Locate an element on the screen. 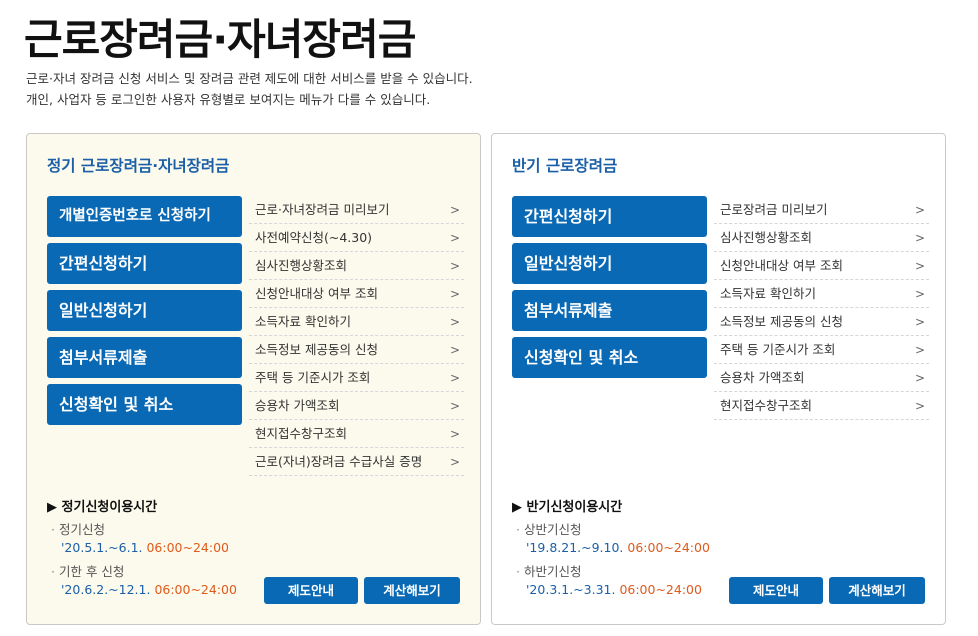  regular-period-title: ▶ 정기신청이용시간 is located at coordinates (102, 507).